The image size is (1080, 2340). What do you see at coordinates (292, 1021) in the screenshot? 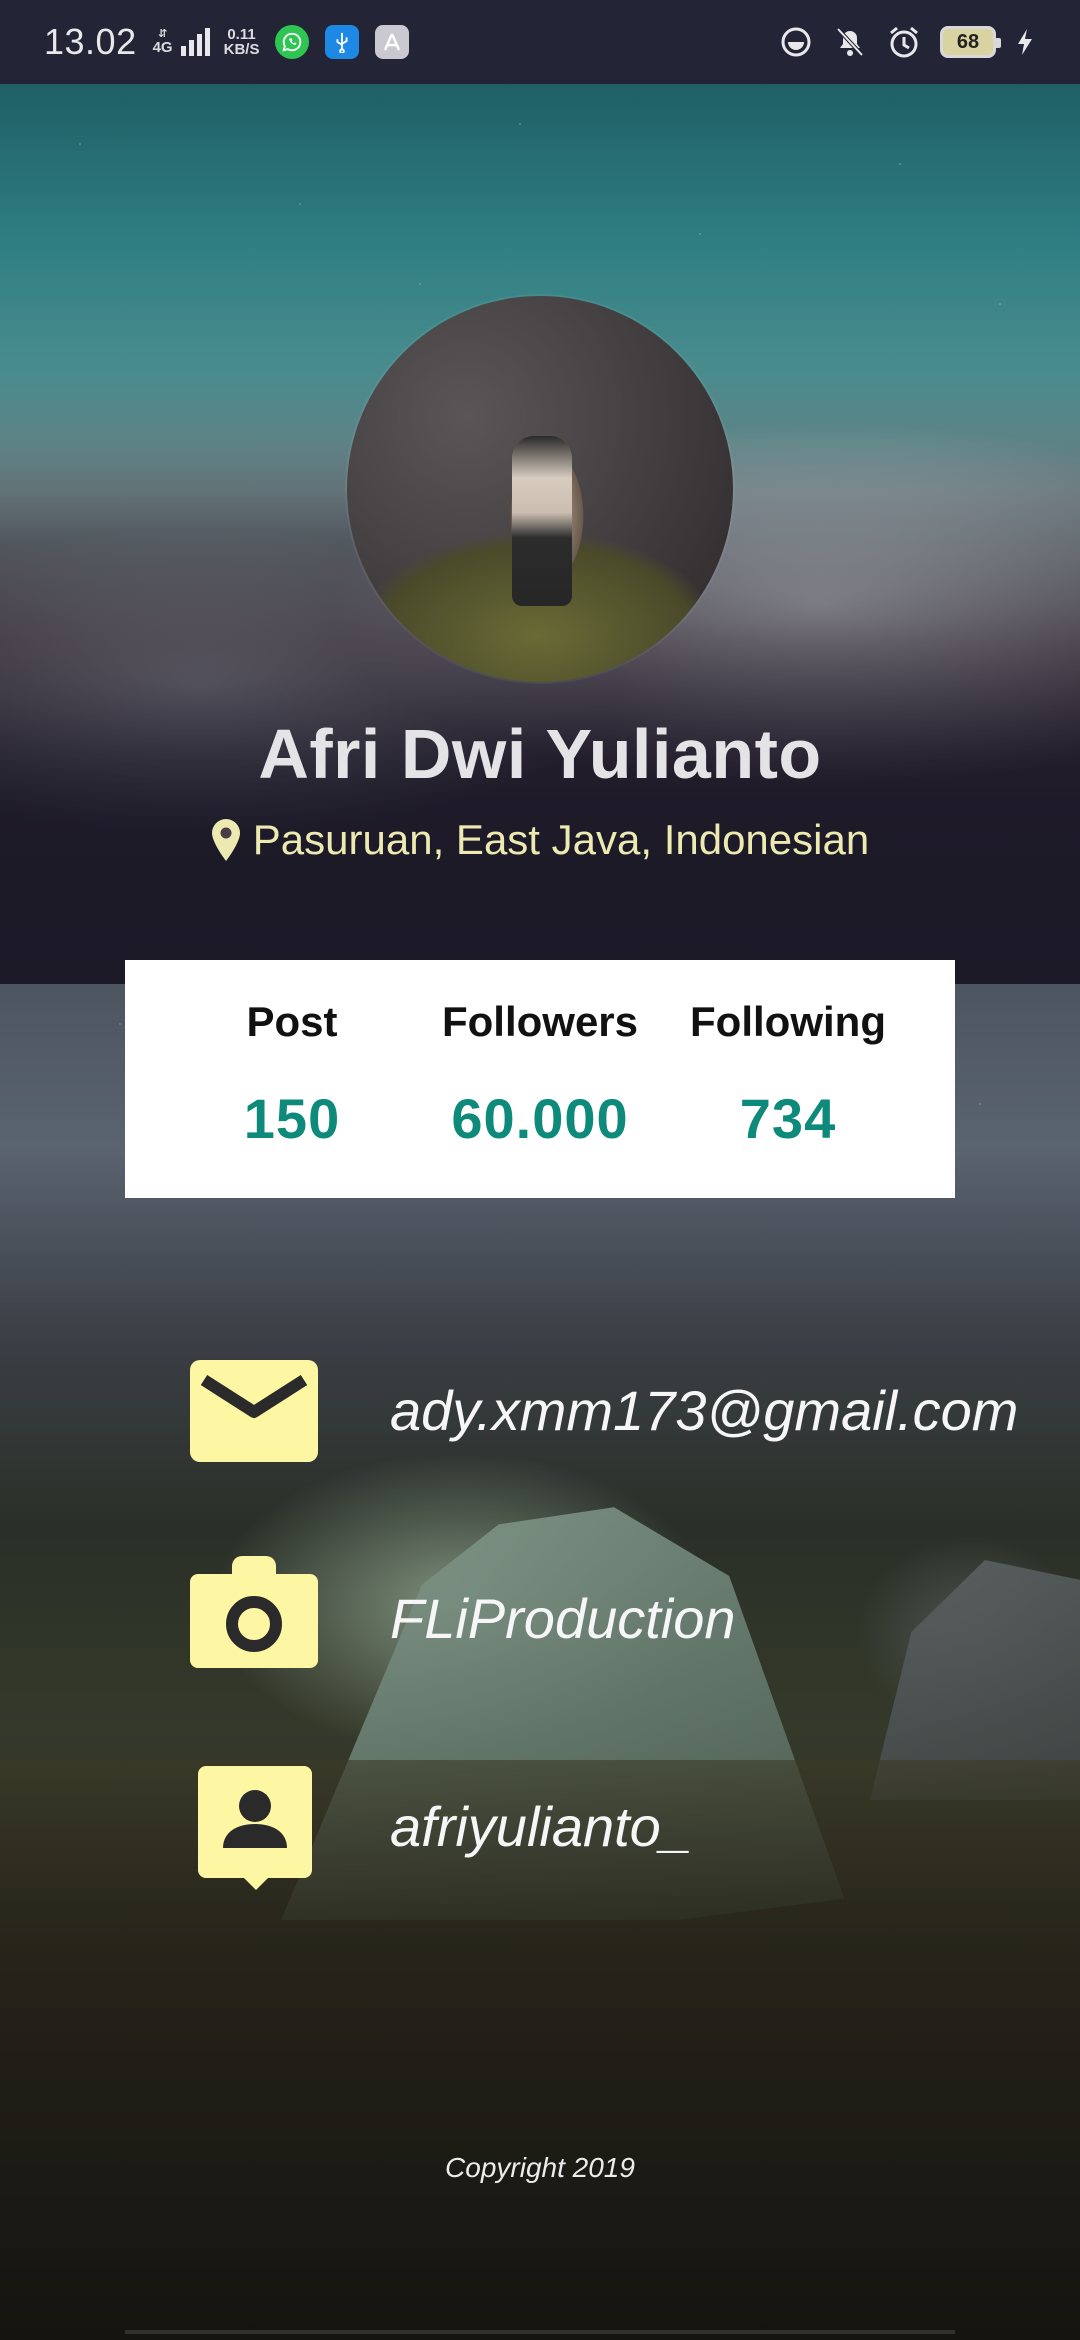
I see `stat-label: Post` at bounding box center [292, 1021].